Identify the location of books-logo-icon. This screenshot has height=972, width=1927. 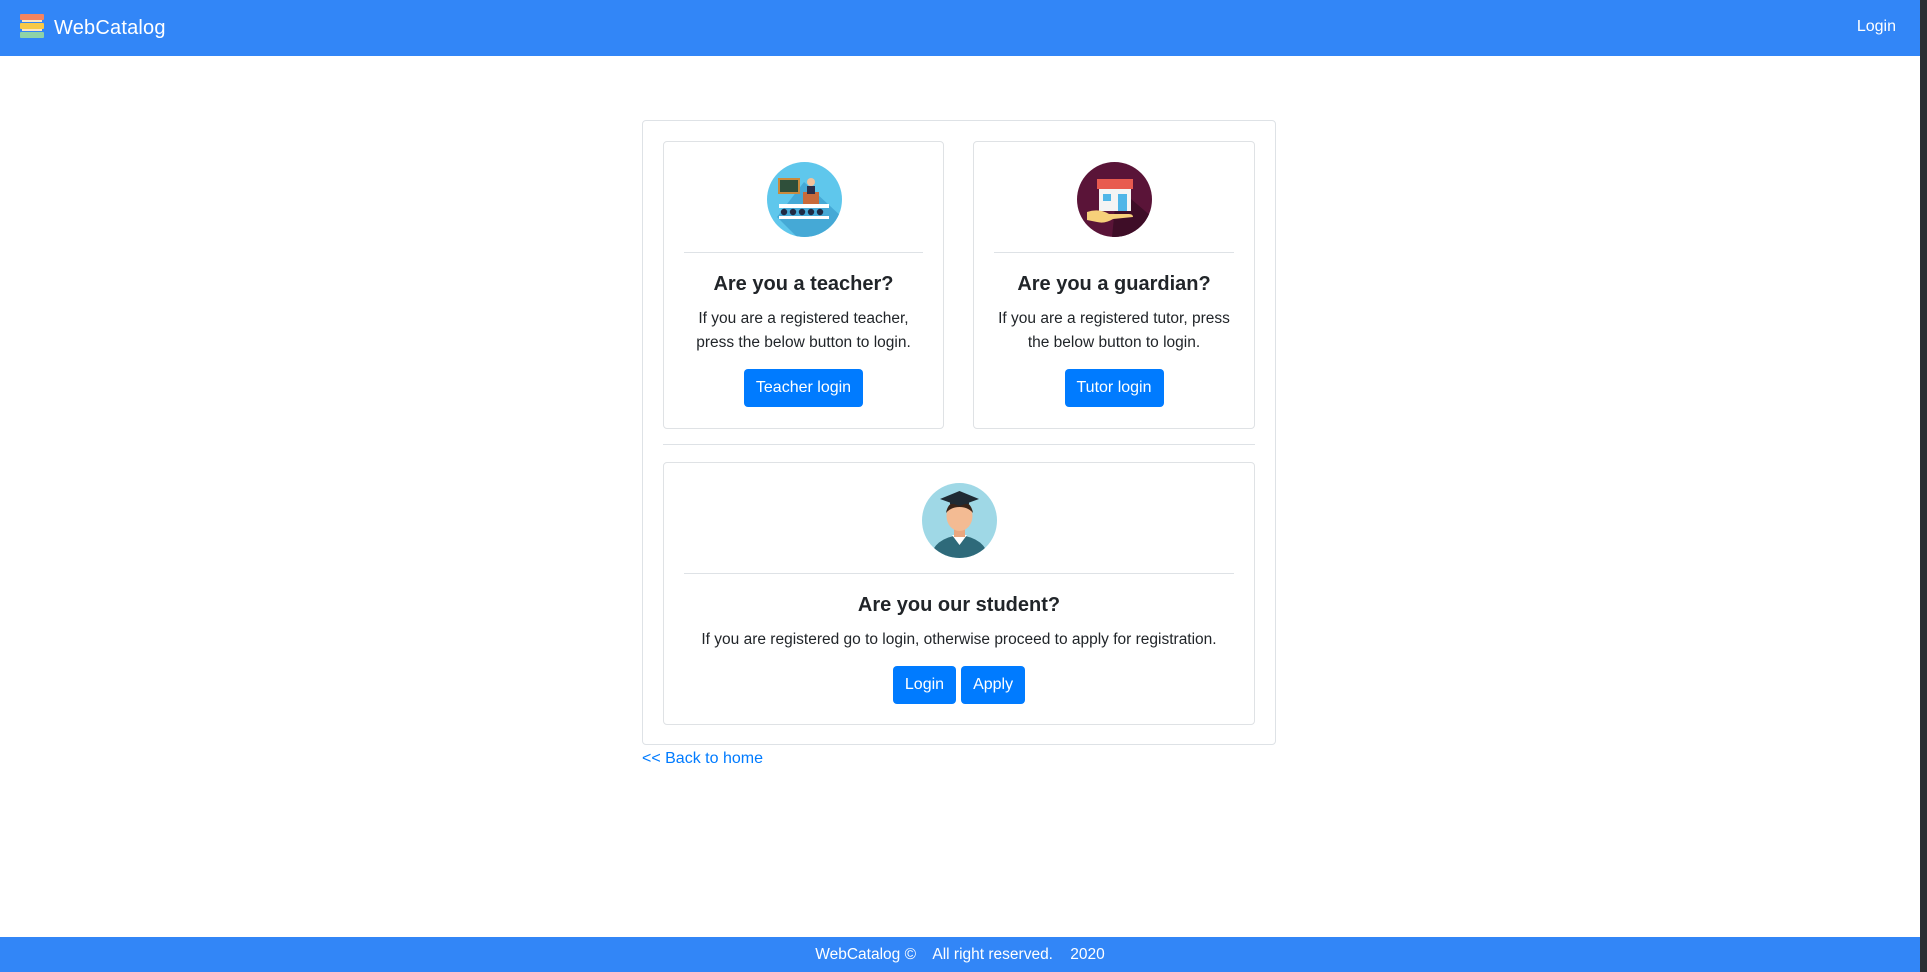
(32, 28).